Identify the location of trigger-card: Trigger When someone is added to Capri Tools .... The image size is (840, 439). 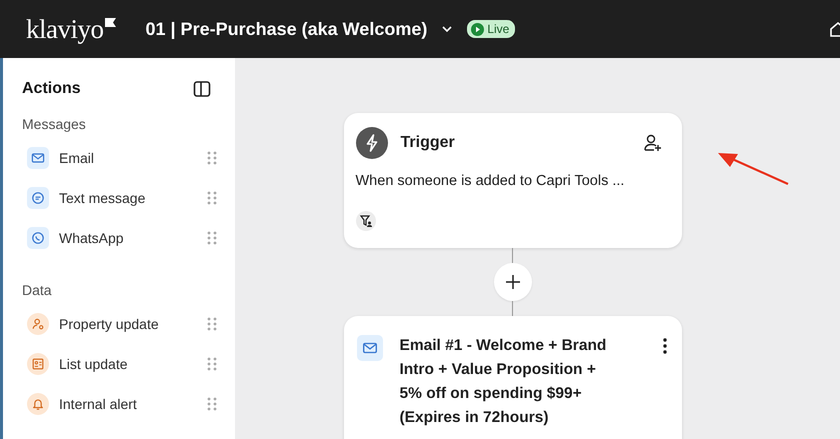
(513, 180).